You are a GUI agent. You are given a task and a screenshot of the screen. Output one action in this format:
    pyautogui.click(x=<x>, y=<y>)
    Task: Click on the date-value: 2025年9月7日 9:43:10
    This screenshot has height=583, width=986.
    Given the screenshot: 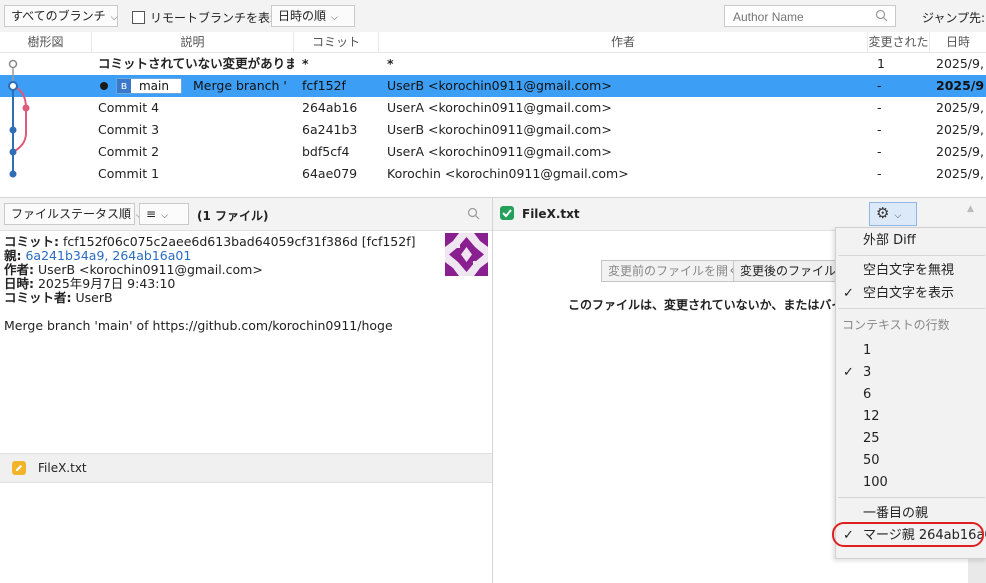 What is the action you would take?
    pyautogui.click(x=106, y=283)
    